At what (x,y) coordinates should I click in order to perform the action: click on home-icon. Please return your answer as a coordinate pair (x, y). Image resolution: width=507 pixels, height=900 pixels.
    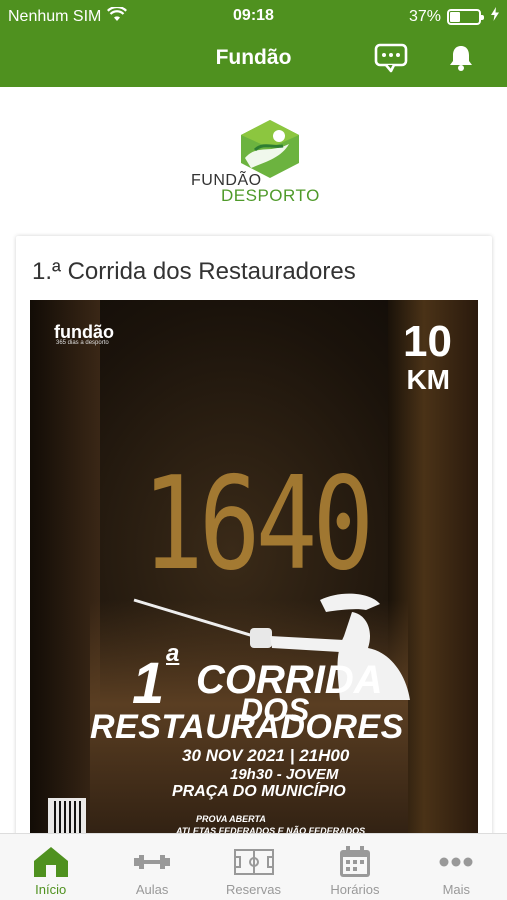
    Looking at the image, I should click on (51, 862).